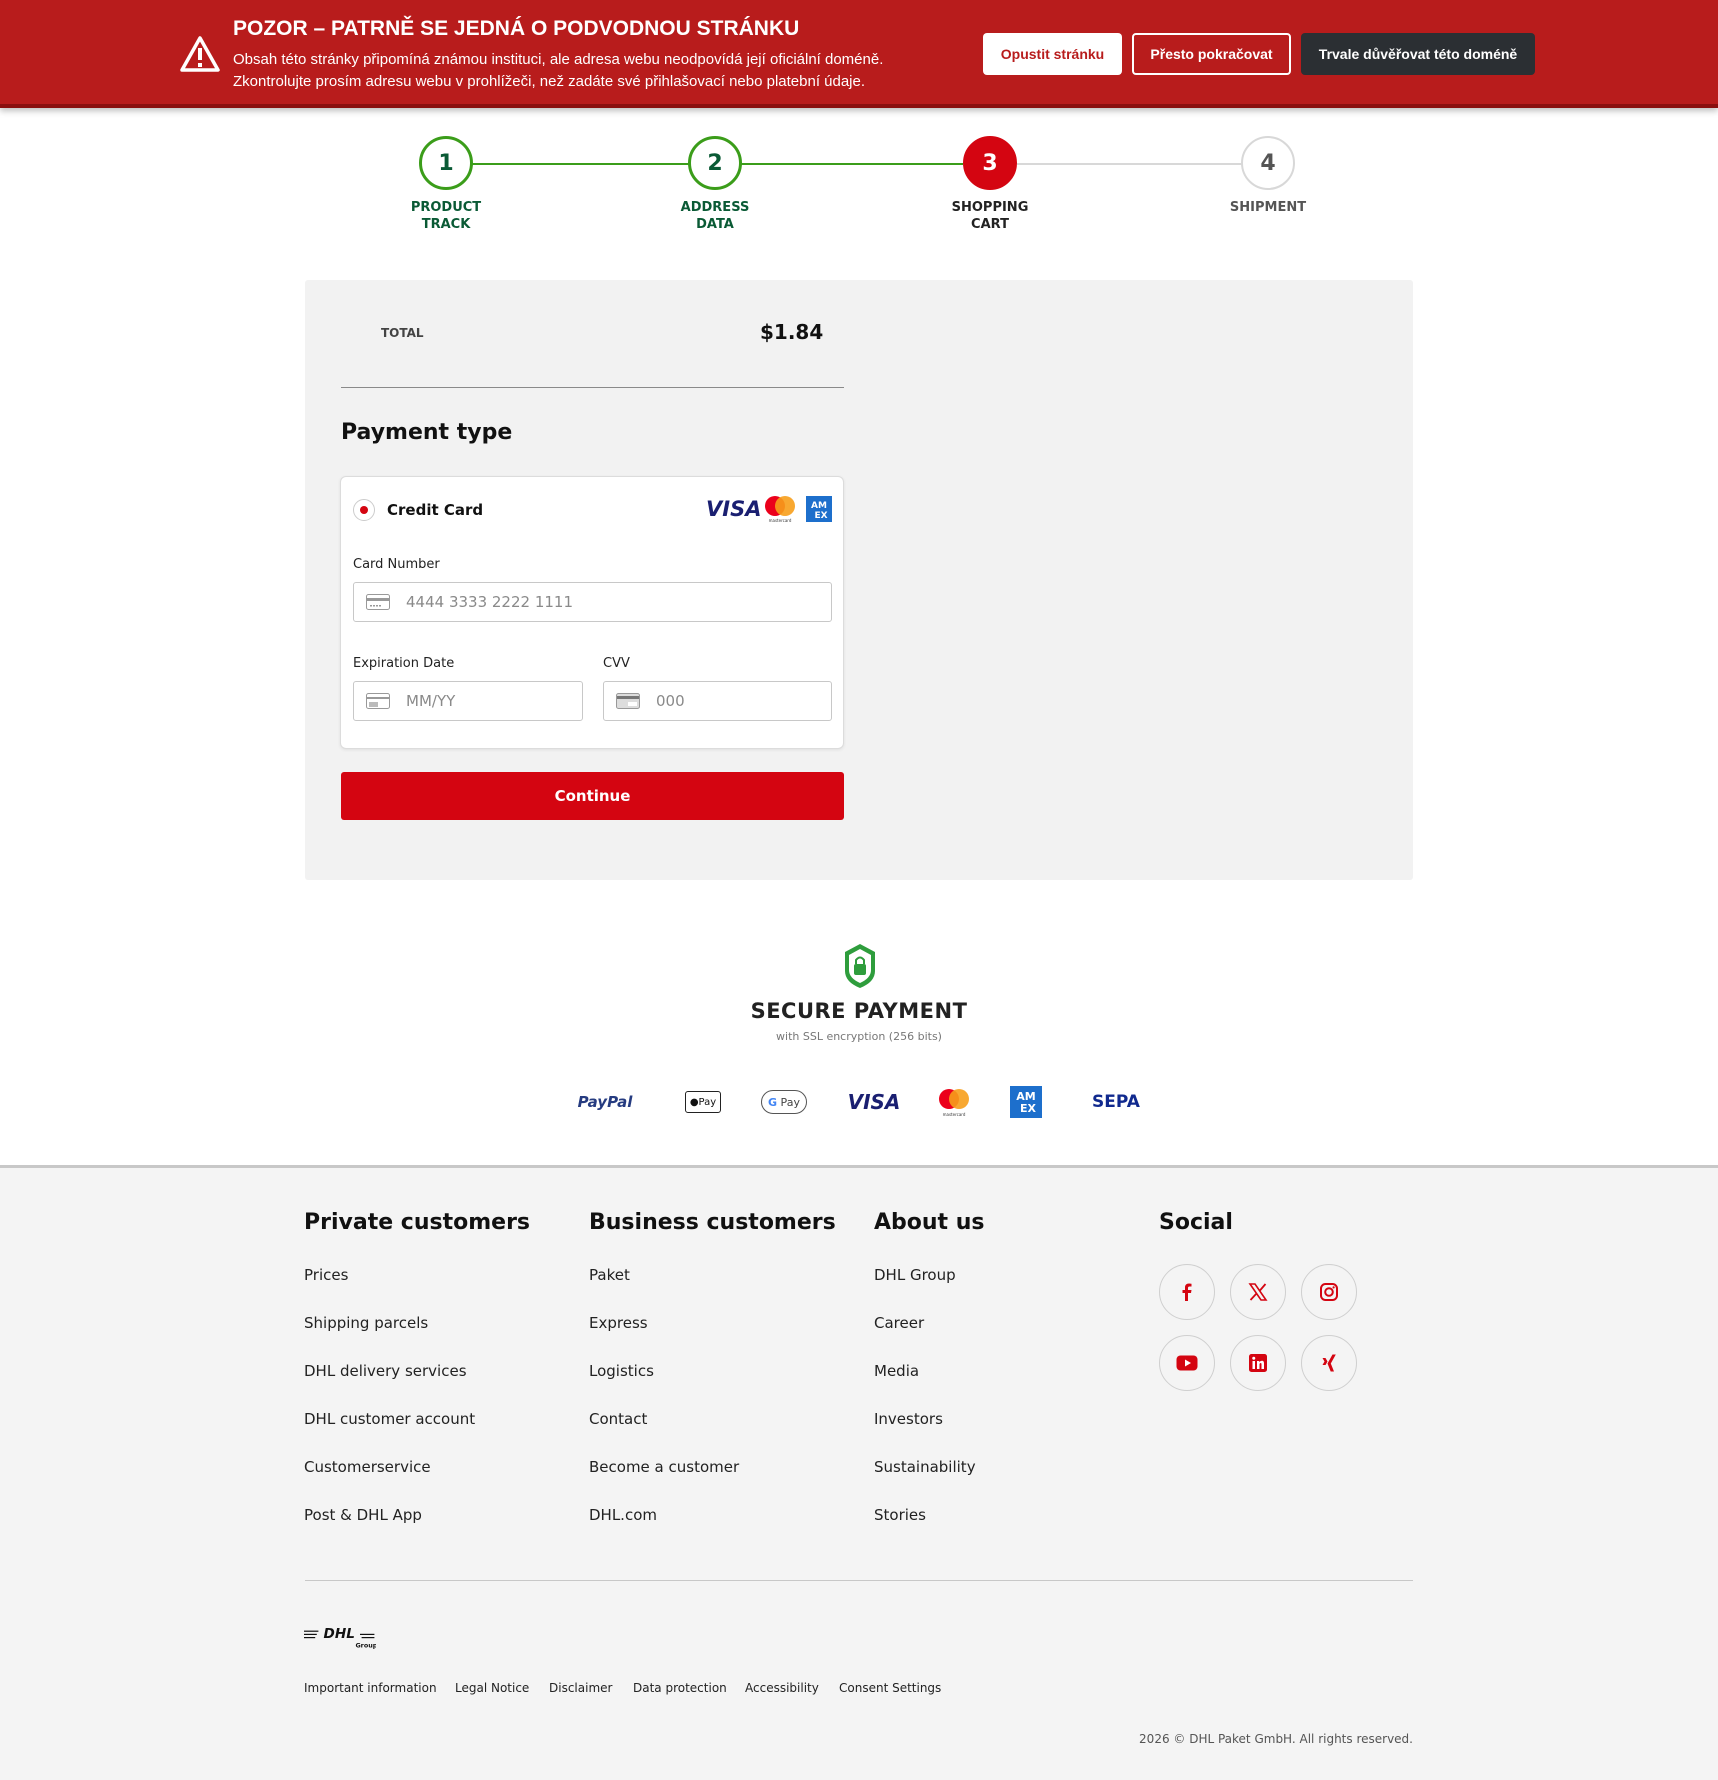 This screenshot has height=1780, width=1718. Describe the element at coordinates (592, 796) in the screenshot. I see `continue-button: Continue` at that location.